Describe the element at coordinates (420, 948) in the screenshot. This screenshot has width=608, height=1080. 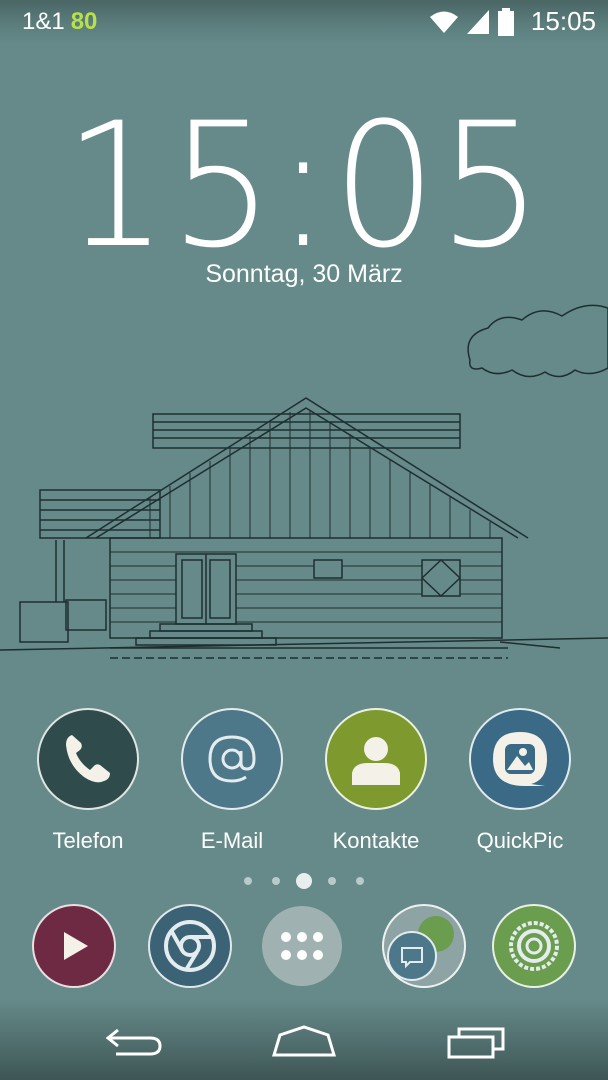
I see `messaging-icon` at that location.